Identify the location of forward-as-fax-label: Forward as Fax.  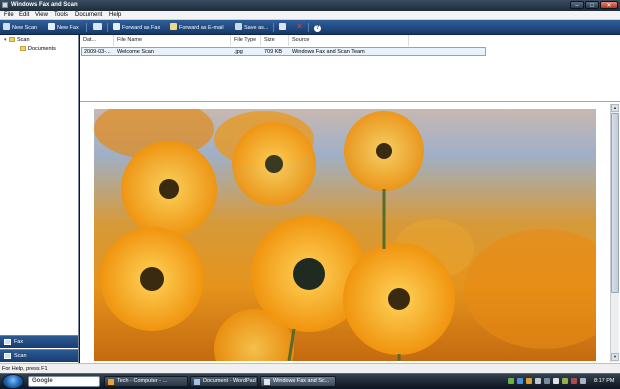
(141, 28).